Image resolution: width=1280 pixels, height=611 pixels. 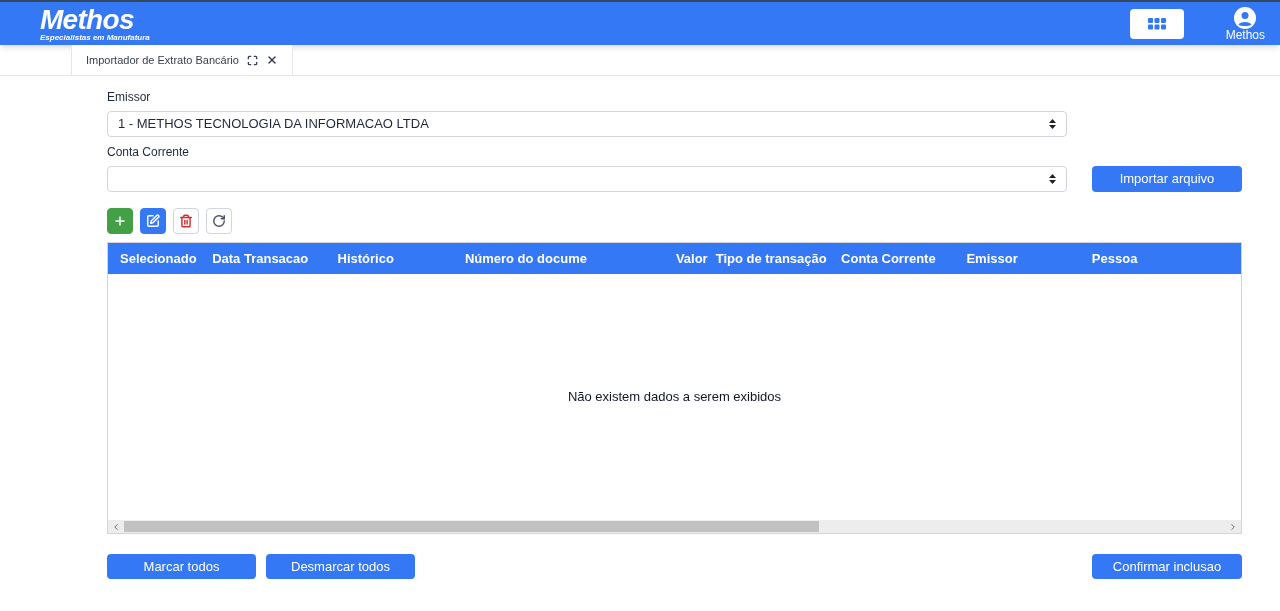 What do you see at coordinates (149, 152) in the screenshot?
I see `field-label: Conta Corrente` at bounding box center [149, 152].